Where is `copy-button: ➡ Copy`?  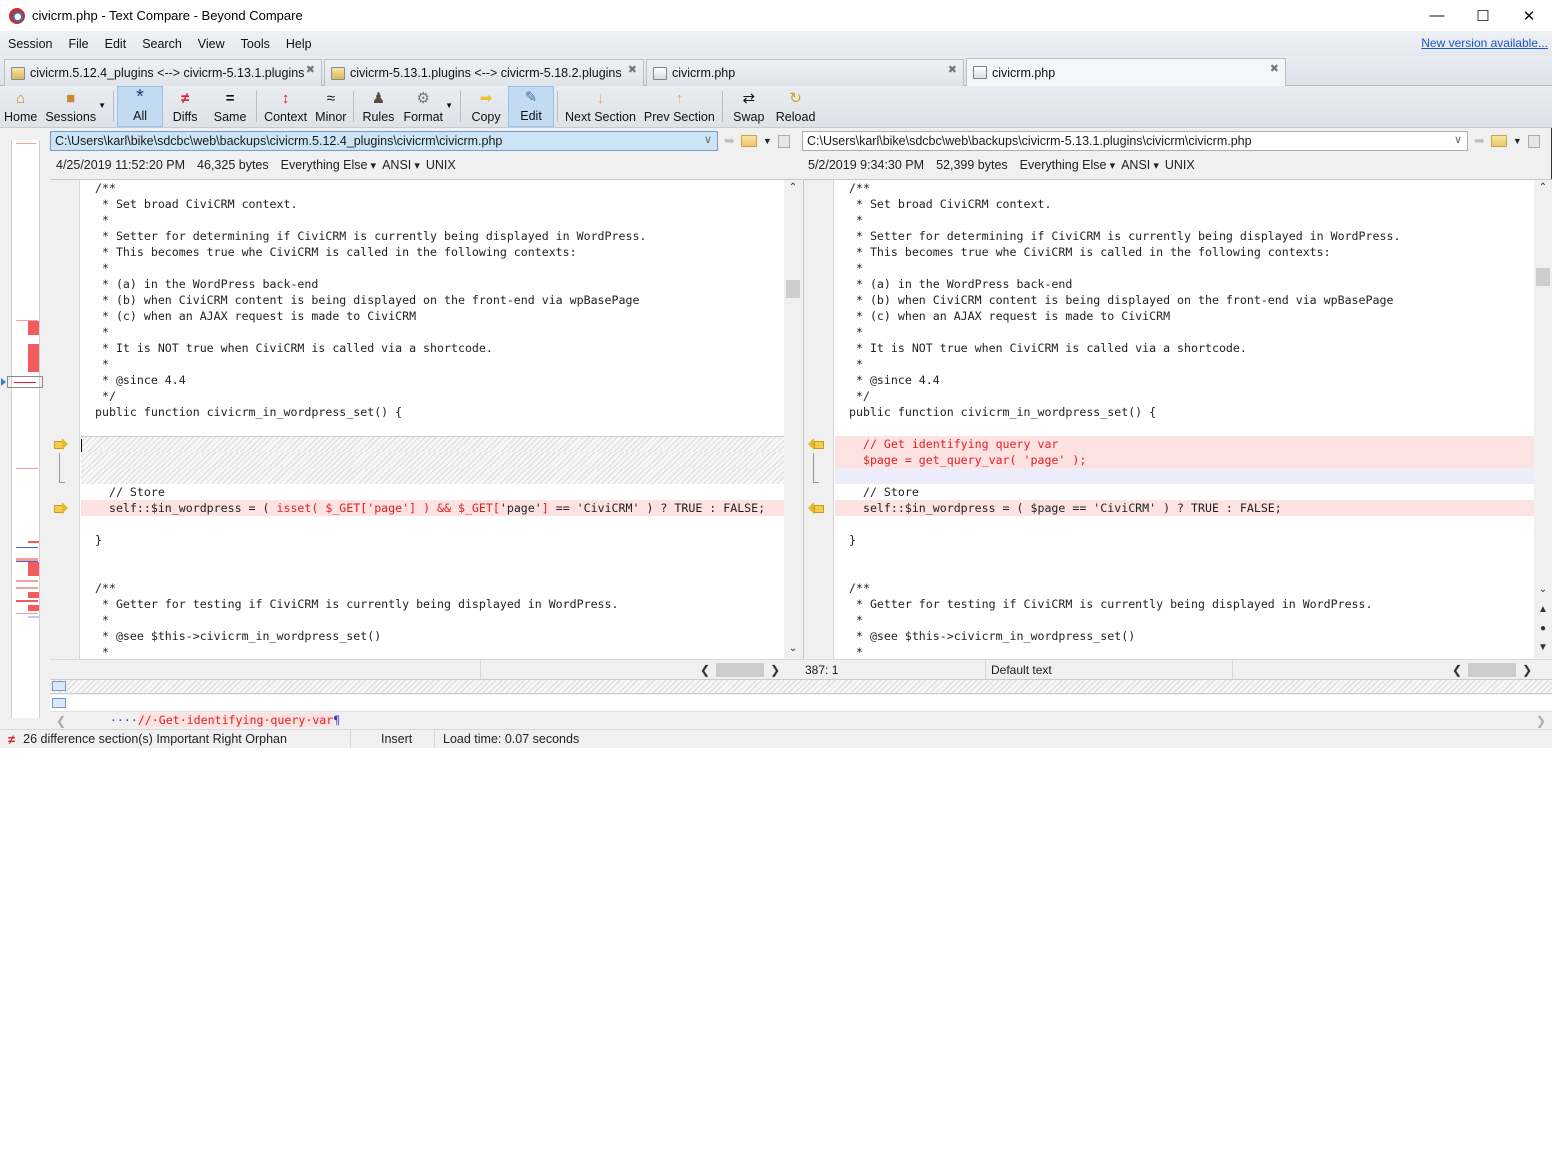
copy-button: ➡ Copy is located at coordinates (486, 106).